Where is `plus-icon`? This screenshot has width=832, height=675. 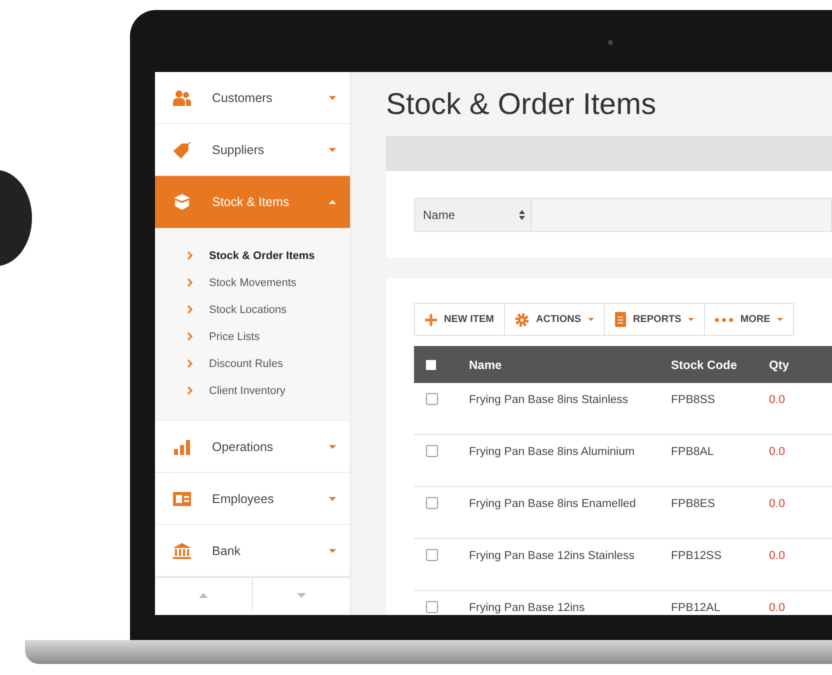 plus-icon is located at coordinates (431, 320).